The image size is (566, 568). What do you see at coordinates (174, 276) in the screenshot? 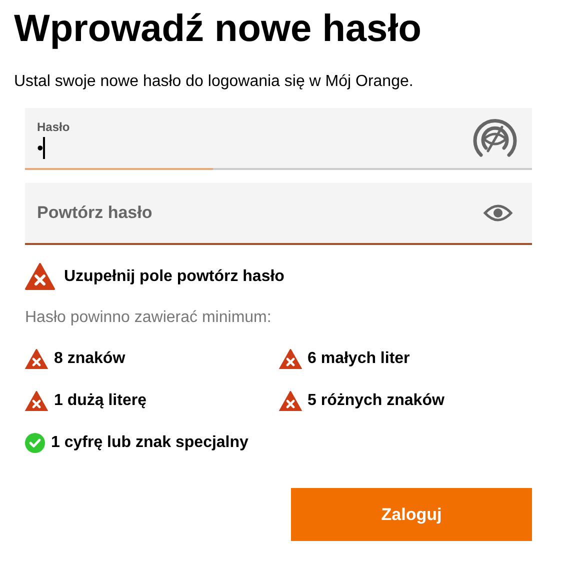
I see `error-message: Uzupełnij pole powtórz hasło` at bounding box center [174, 276].